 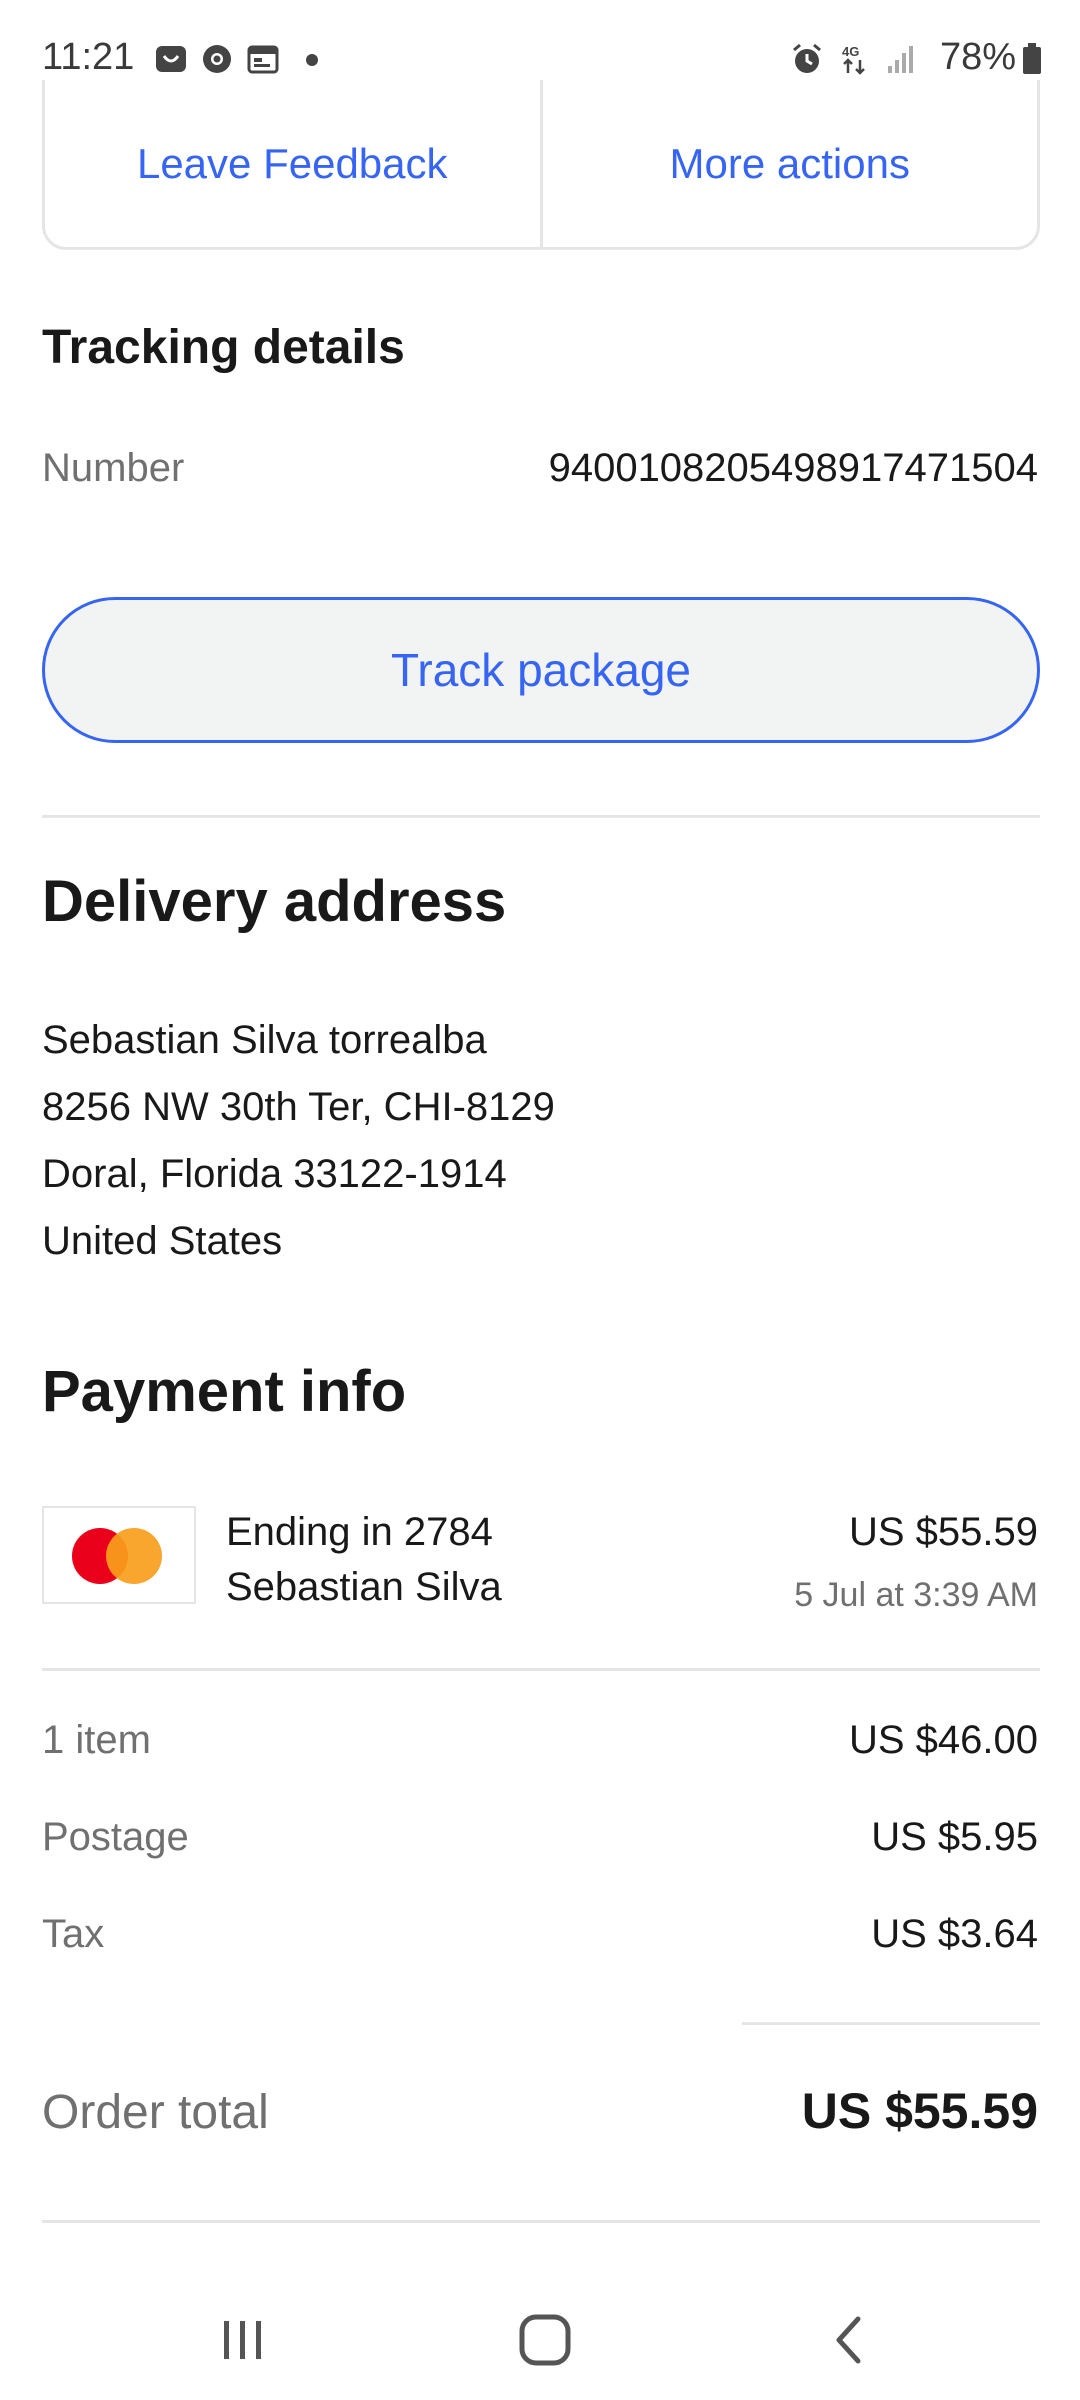 I want to click on leave-feedback-button: Leave Feedback, so click(x=292, y=163).